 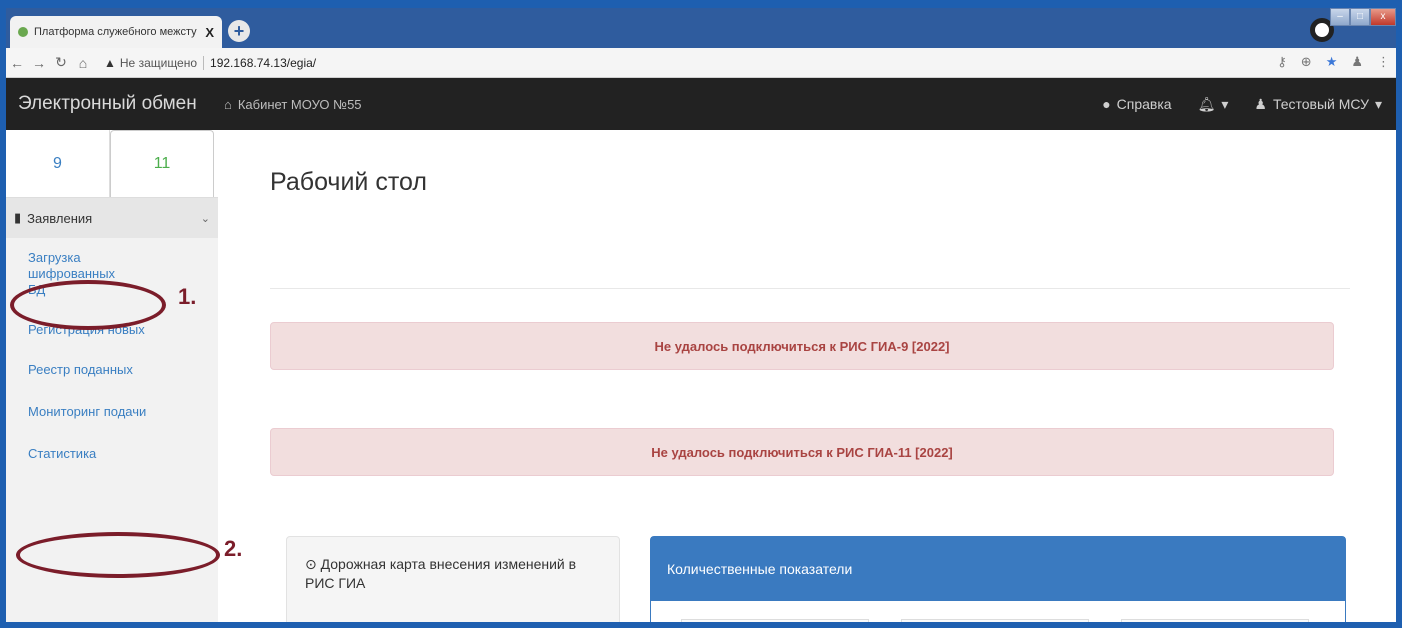 What do you see at coordinates (17, 63) in the screenshot?
I see `back-icon: ←` at bounding box center [17, 63].